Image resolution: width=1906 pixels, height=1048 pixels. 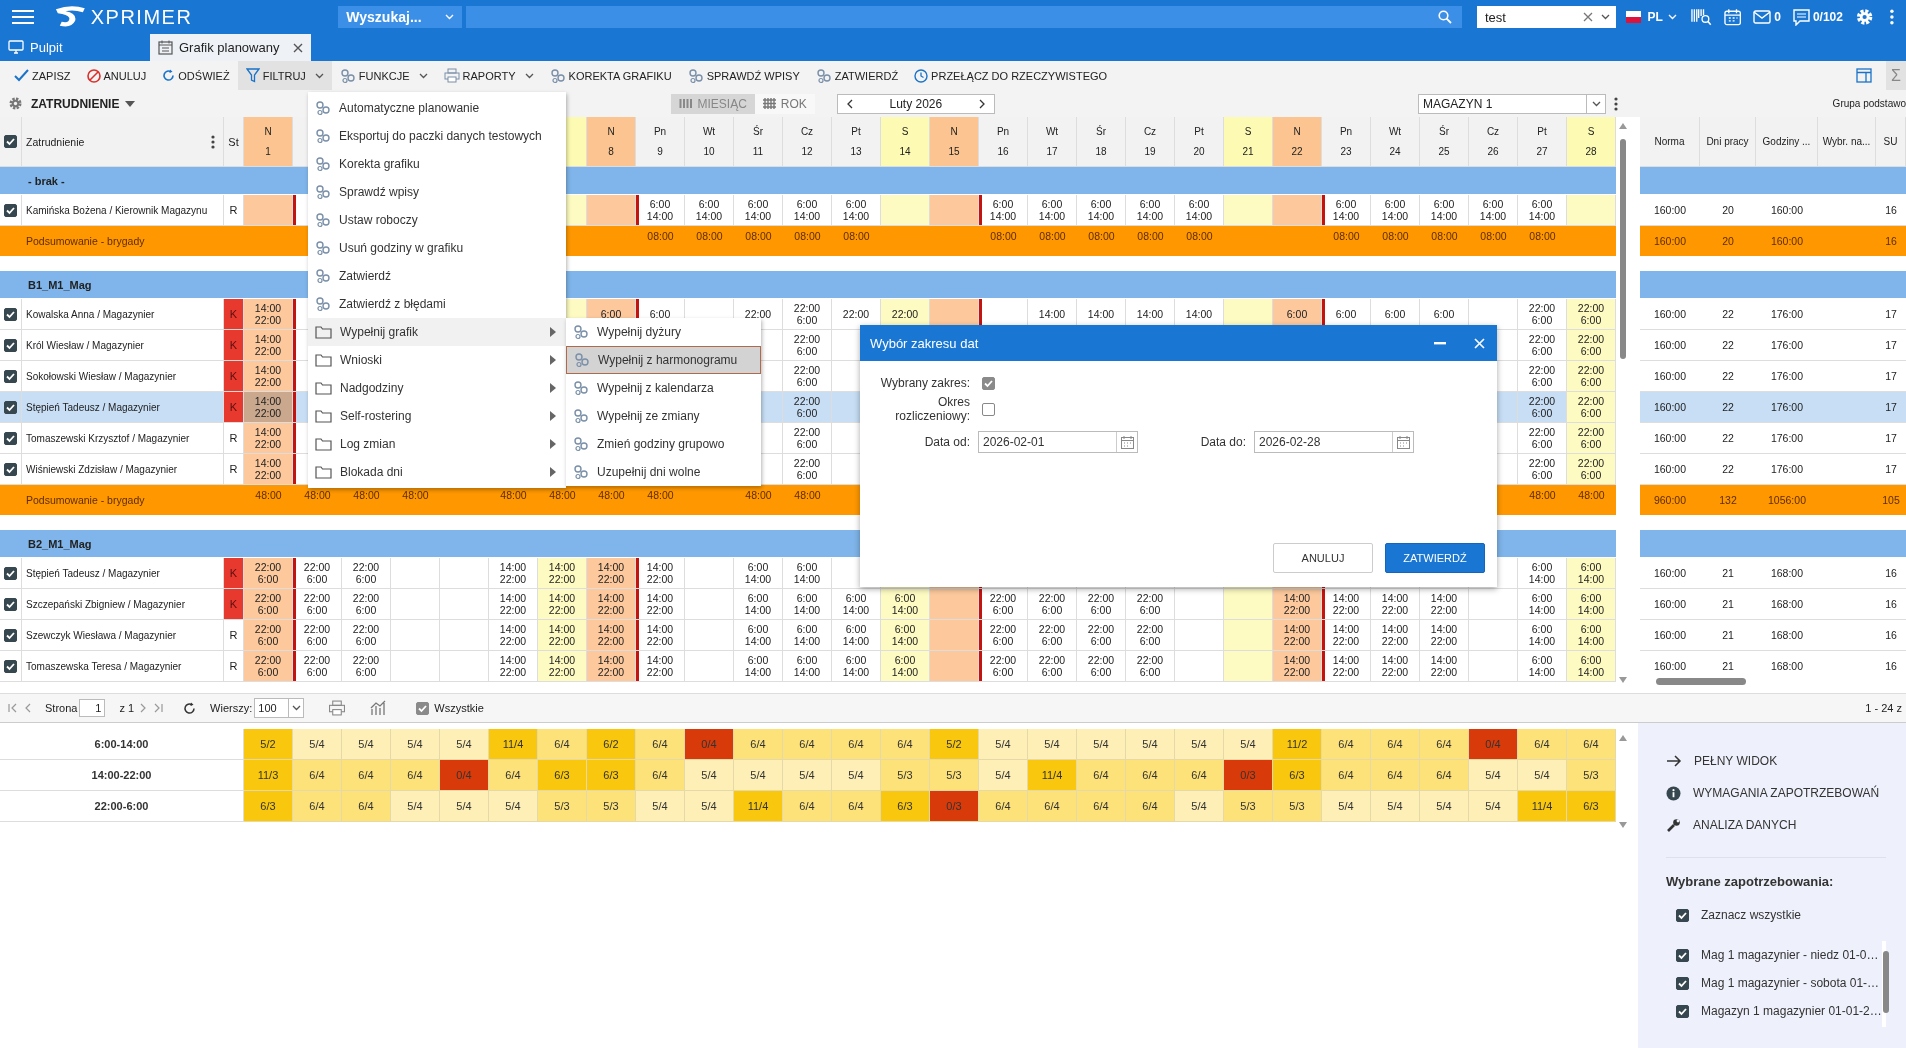 What do you see at coordinates (46, 180) in the screenshot?
I see `group-name: - brak -` at bounding box center [46, 180].